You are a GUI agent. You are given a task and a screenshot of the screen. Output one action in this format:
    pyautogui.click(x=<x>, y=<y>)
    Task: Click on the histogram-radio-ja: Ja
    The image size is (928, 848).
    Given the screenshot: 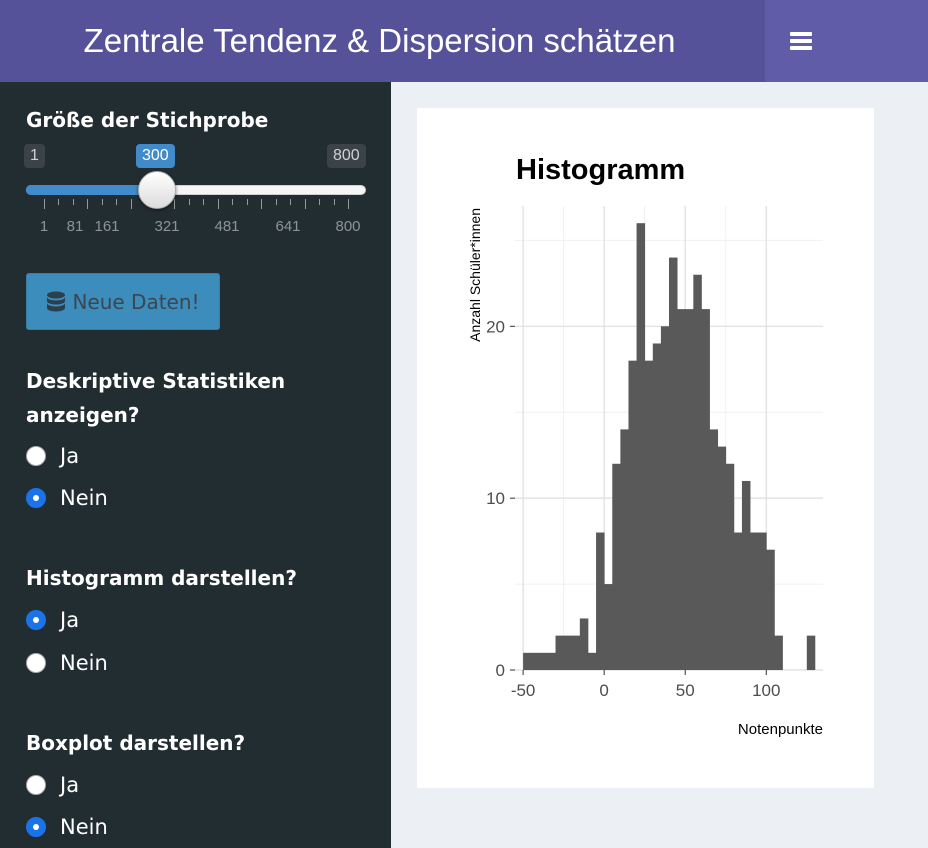 What is the action you would take?
    pyautogui.click(x=52, y=620)
    